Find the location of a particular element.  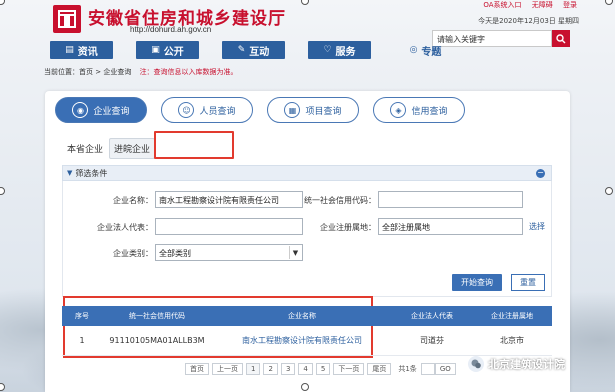

legal-rep-input is located at coordinates (229, 226).